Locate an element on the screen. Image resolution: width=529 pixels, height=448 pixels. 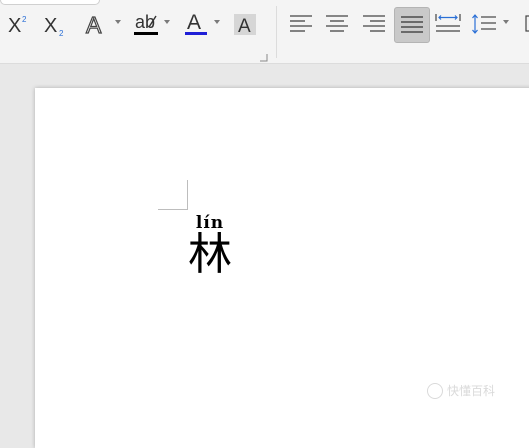
paragraph-settings-icon is located at coordinates (525, 24).